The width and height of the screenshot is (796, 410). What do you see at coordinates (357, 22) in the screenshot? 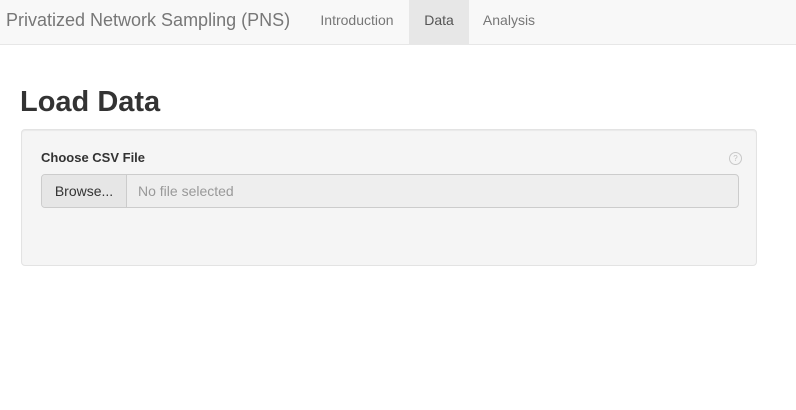
I see `tab-introduction: Introduction` at bounding box center [357, 22].